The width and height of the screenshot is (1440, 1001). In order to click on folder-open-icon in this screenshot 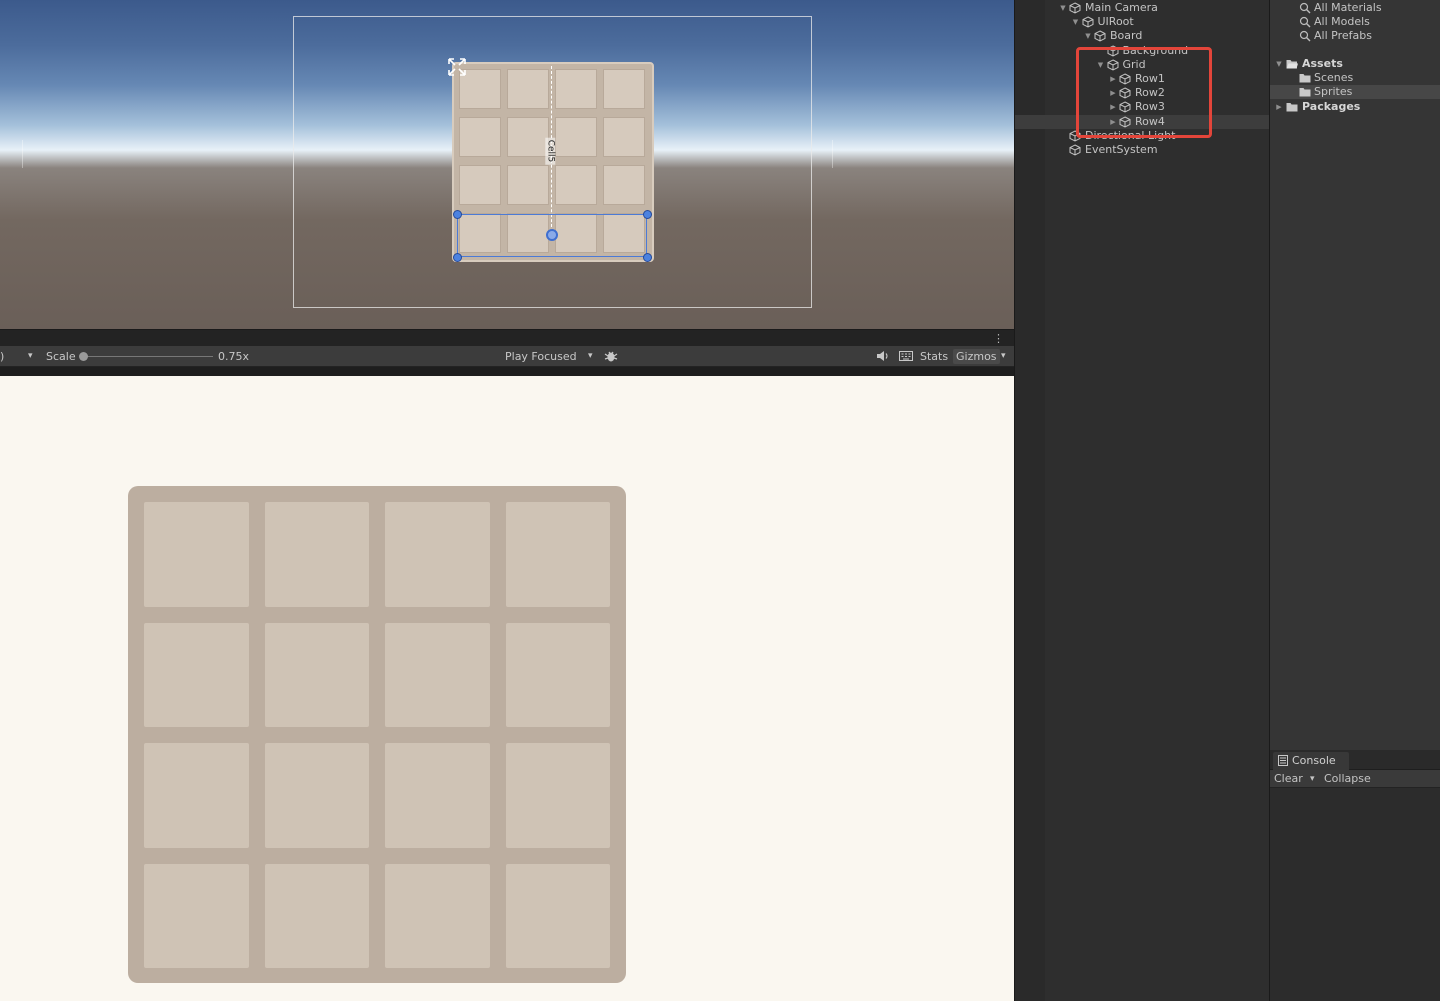, I will do `click(1292, 64)`.